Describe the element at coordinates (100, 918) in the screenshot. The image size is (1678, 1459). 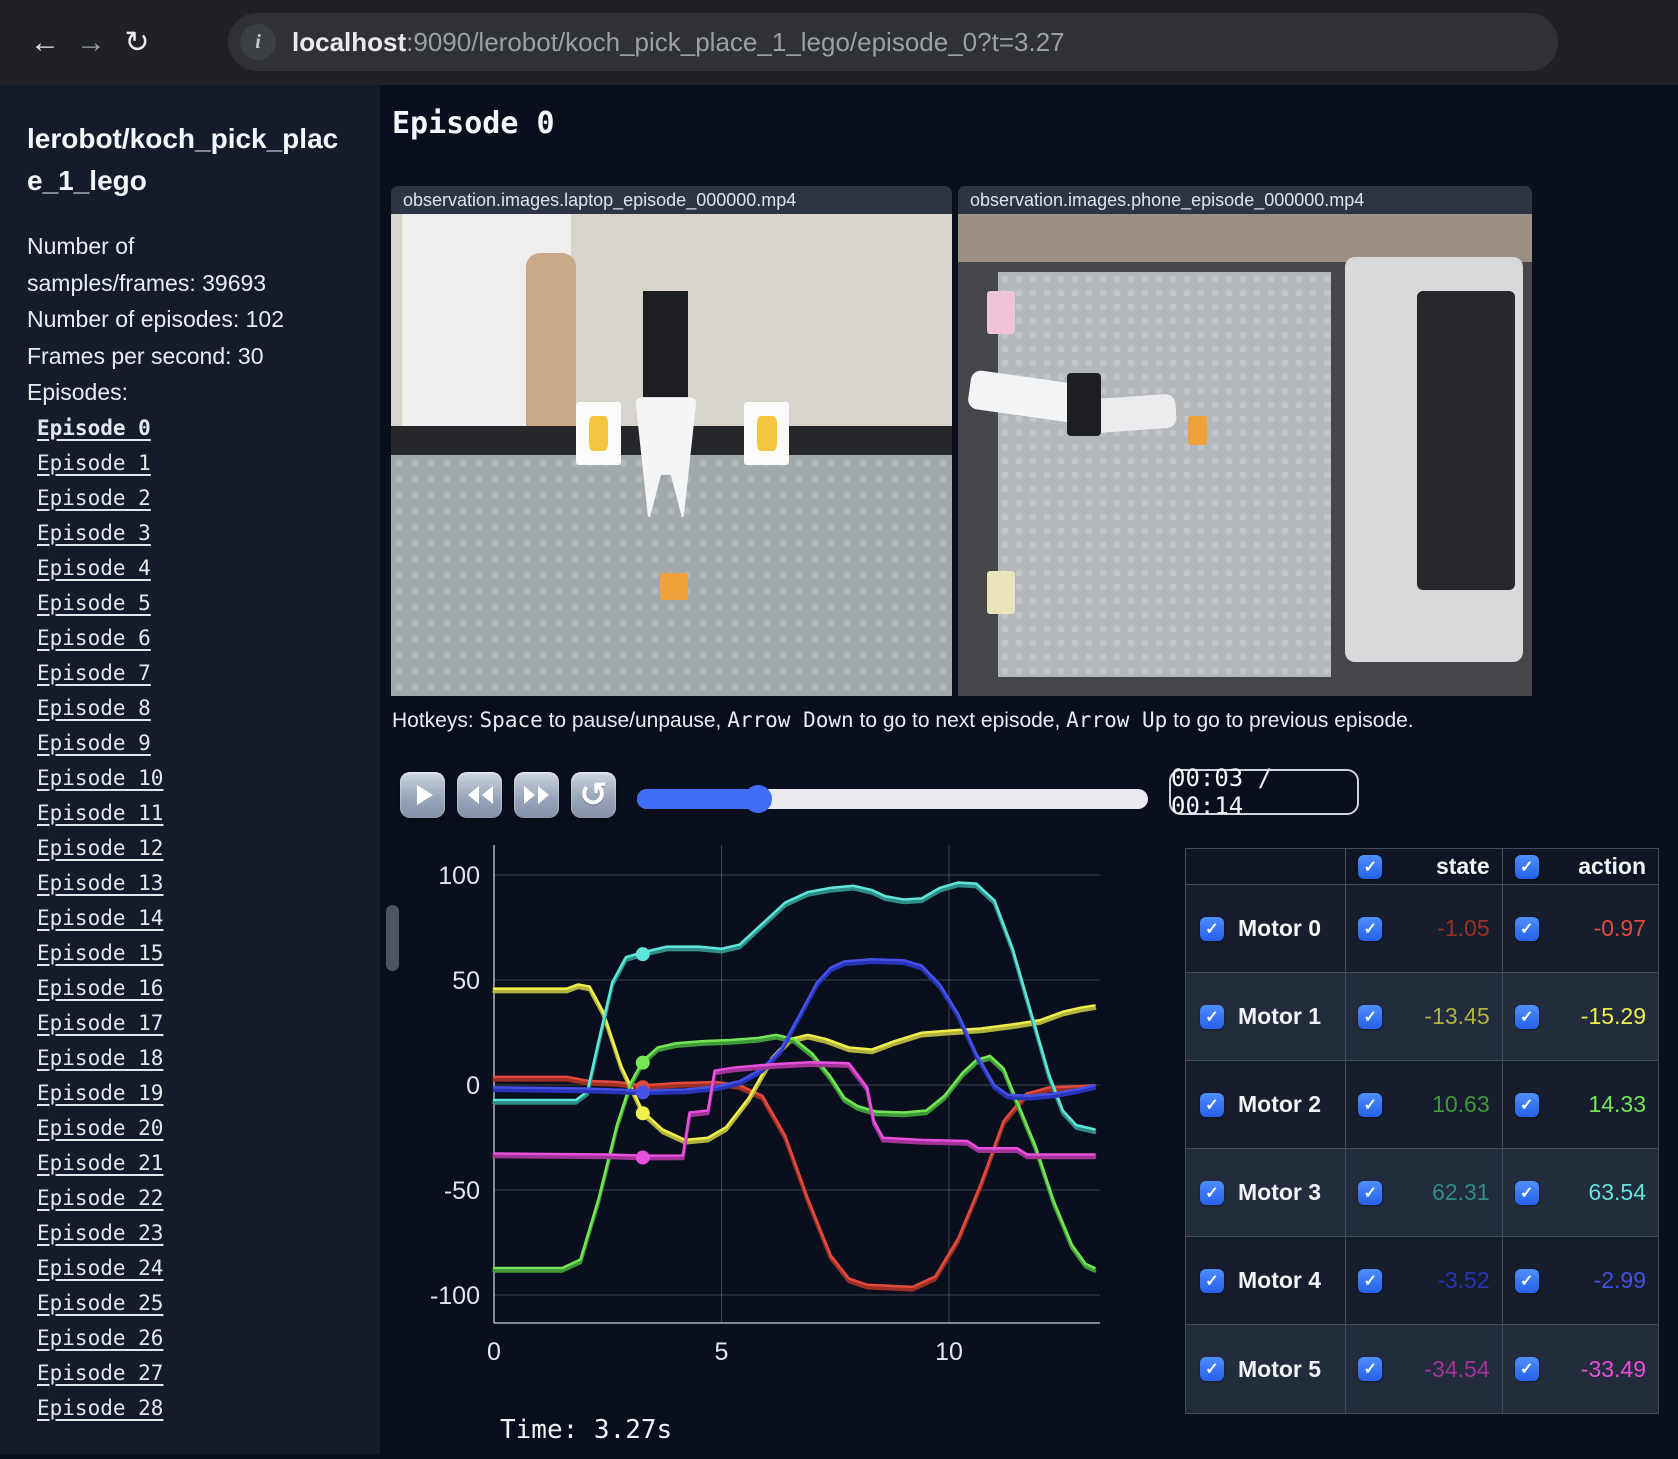
I see `episode-link-episode-14: Episode 14` at that location.